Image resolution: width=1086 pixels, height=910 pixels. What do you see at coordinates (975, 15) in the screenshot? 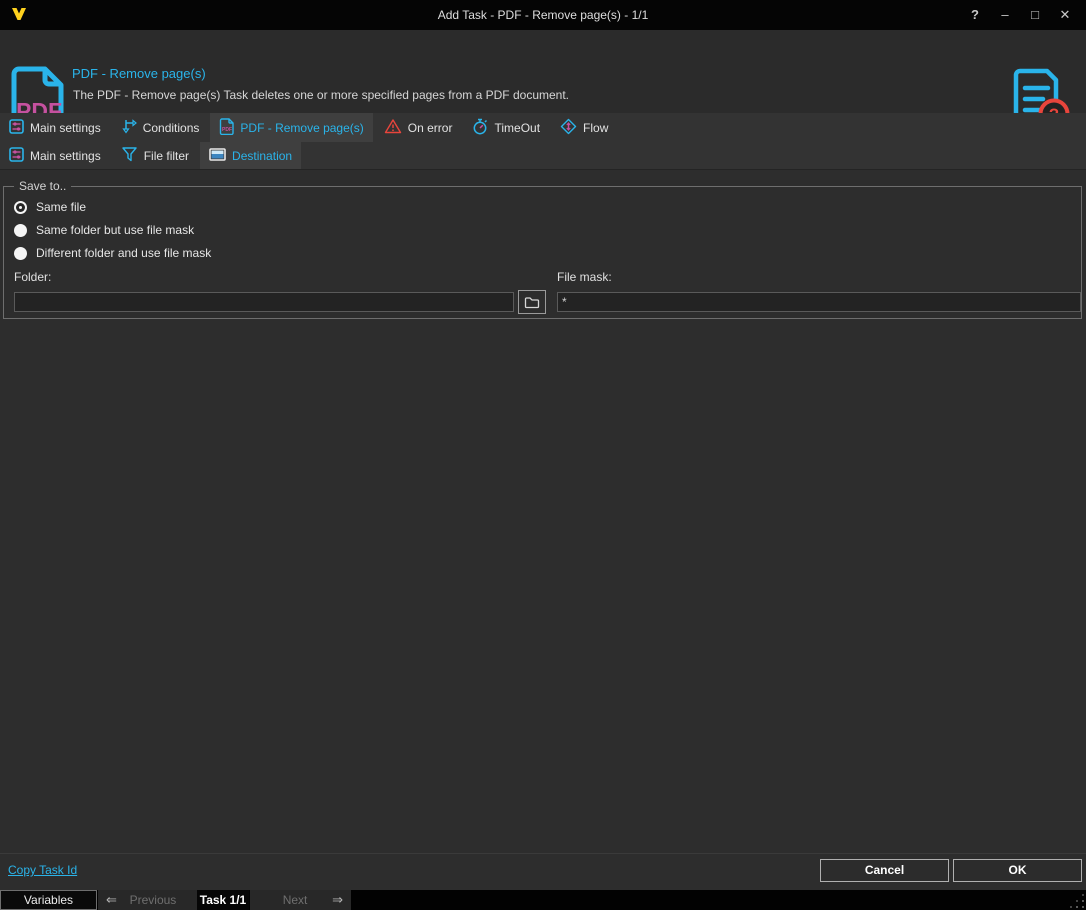
I see `help-icon: ?` at bounding box center [975, 15].